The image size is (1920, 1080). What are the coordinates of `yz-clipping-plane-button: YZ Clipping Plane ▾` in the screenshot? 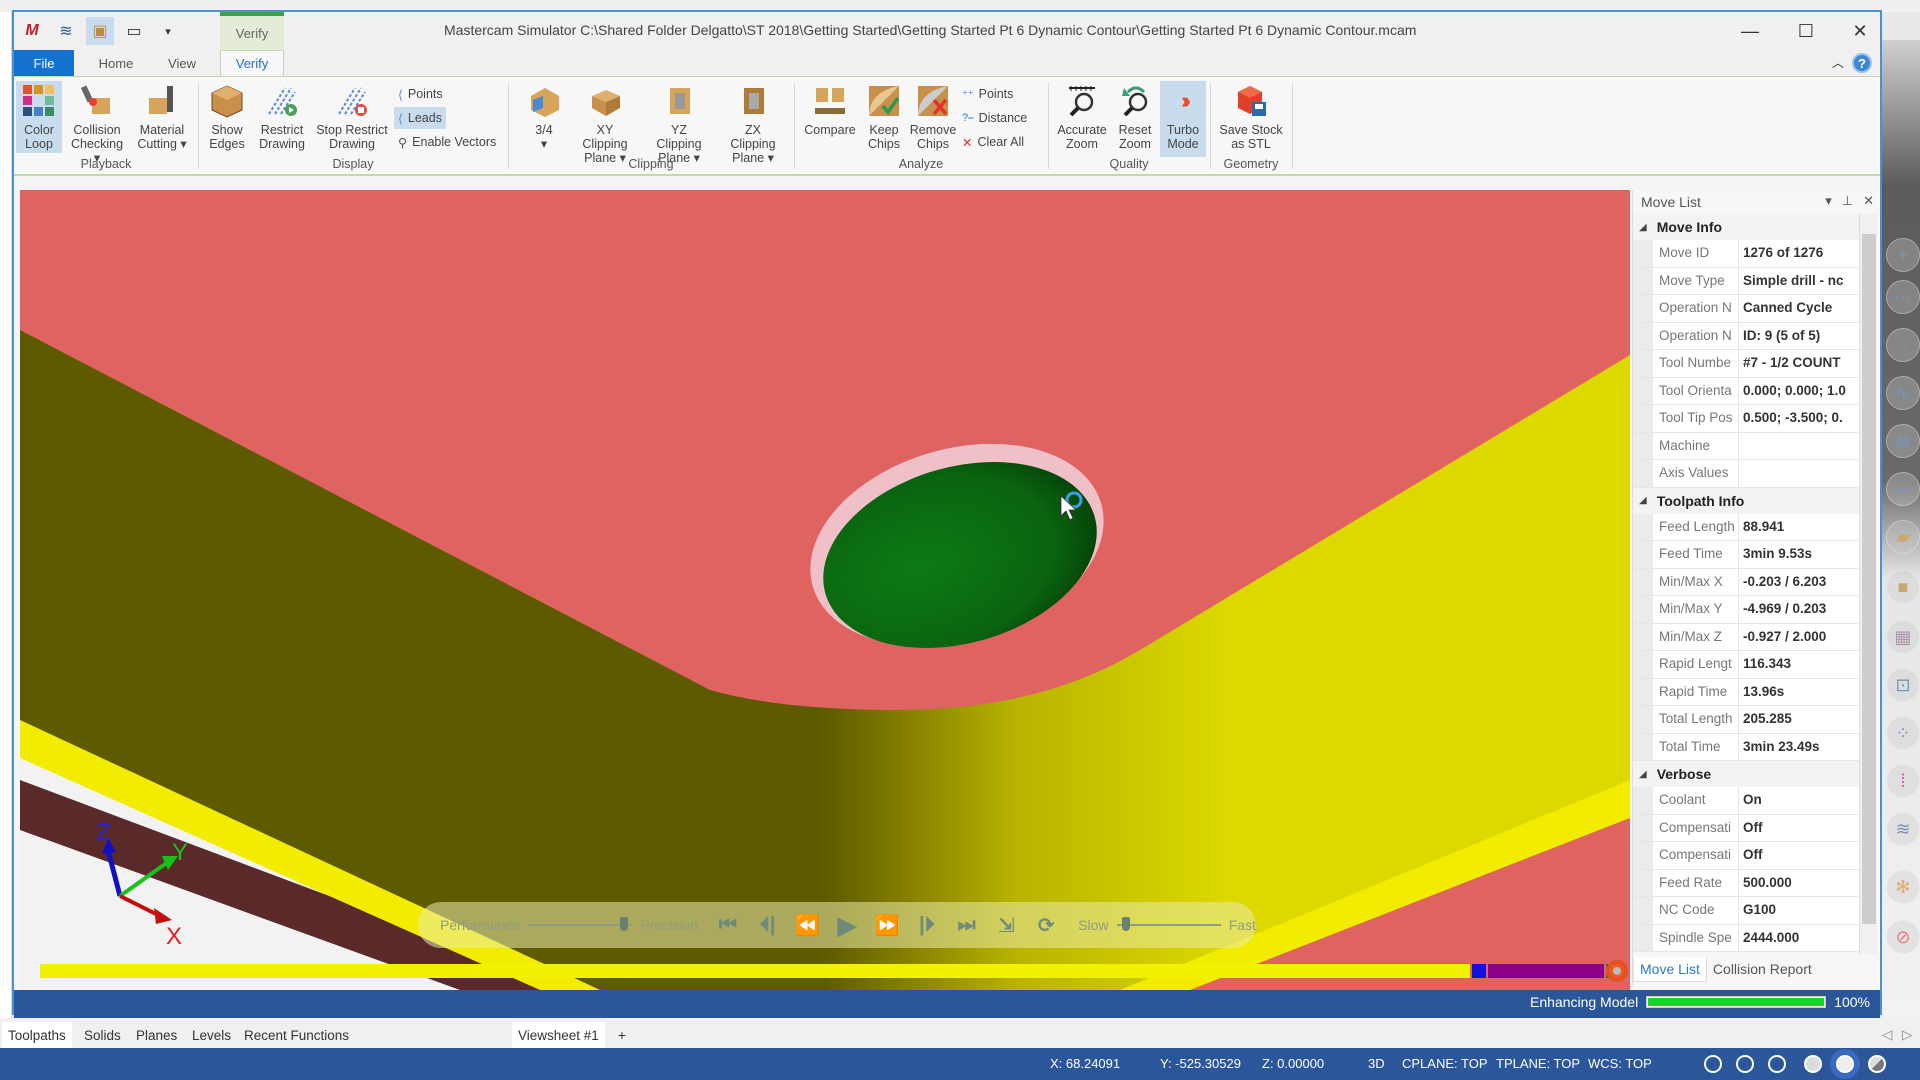 It's located at (679, 124).